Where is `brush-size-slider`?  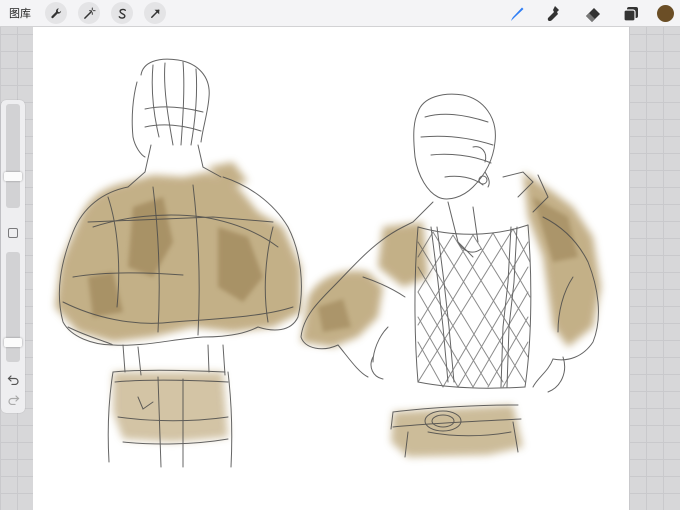
brush-size-slider is located at coordinates (13, 156).